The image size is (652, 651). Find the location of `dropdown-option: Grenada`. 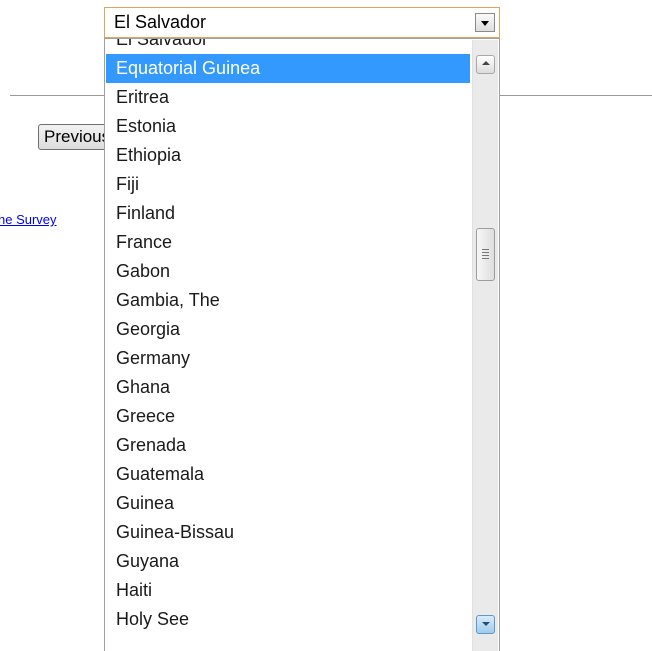

dropdown-option: Grenada is located at coordinates (288, 445).